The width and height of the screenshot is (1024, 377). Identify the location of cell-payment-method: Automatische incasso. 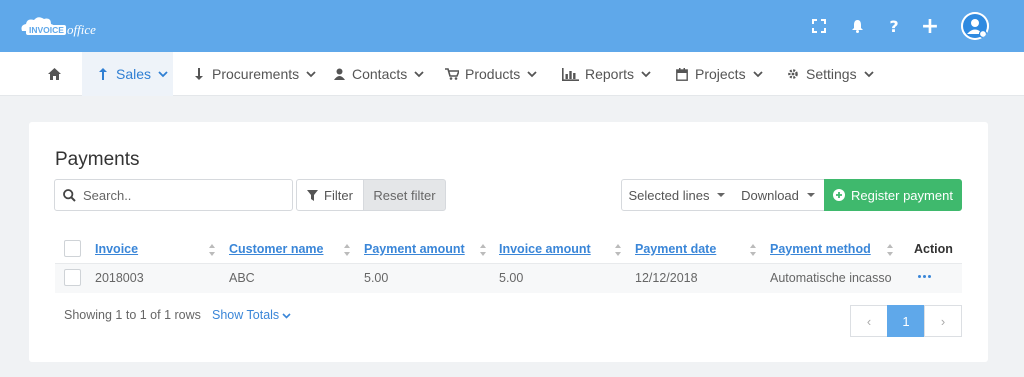
(831, 278).